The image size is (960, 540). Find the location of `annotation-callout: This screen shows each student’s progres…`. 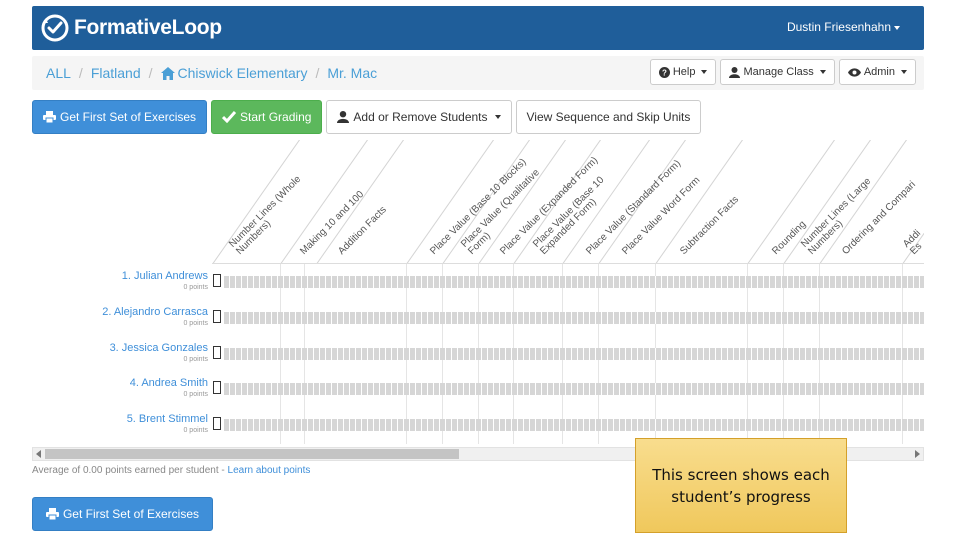

annotation-callout: This screen shows each student’s progres… is located at coordinates (741, 485).